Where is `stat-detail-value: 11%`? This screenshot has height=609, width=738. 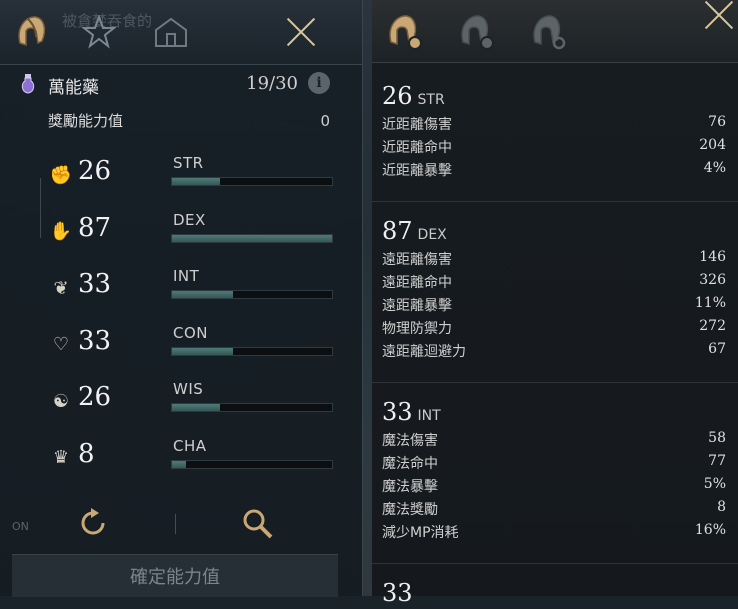
stat-detail-value: 11% is located at coordinates (710, 303).